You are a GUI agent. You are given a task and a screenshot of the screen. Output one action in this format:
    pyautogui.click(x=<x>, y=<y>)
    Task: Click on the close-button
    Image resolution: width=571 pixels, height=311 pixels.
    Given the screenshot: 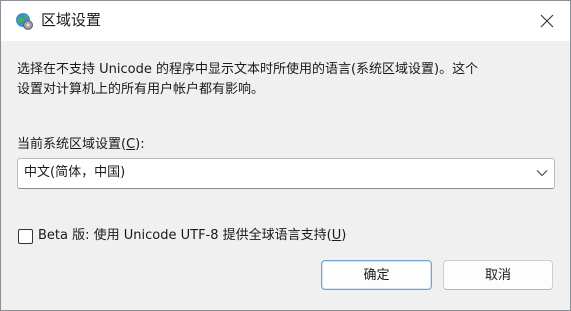 What is the action you would take?
    pyautogui.click(x=547, y=21)
    